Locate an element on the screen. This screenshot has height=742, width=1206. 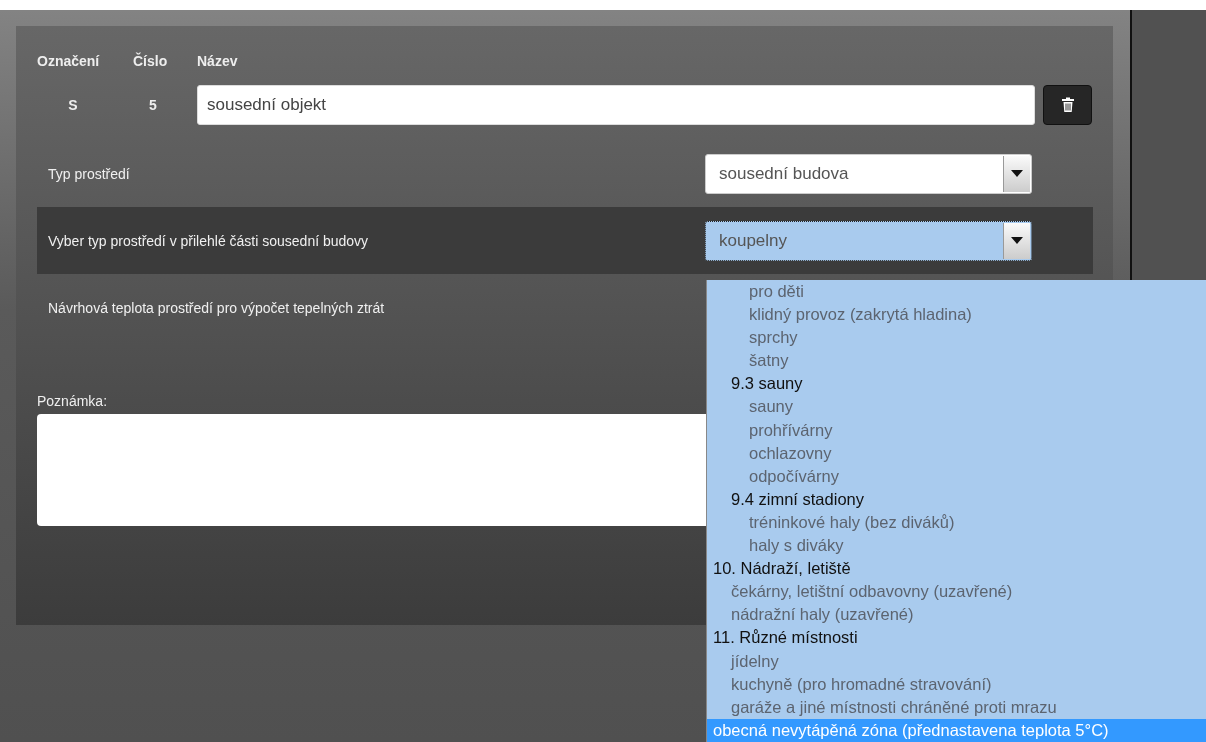
dropdown-option: 10. Nádraží, letiště is located at coordinates (956, 569).